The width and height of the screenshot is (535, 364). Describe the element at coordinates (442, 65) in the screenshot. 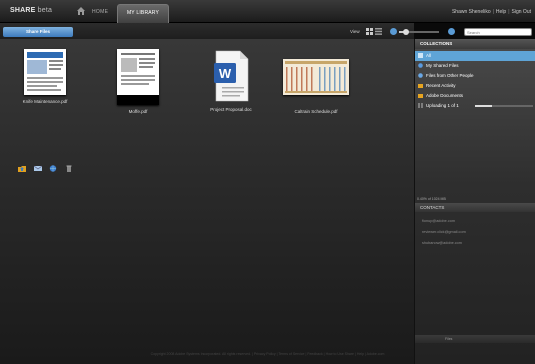

I see `collection-label: My Shared Files` at that location.